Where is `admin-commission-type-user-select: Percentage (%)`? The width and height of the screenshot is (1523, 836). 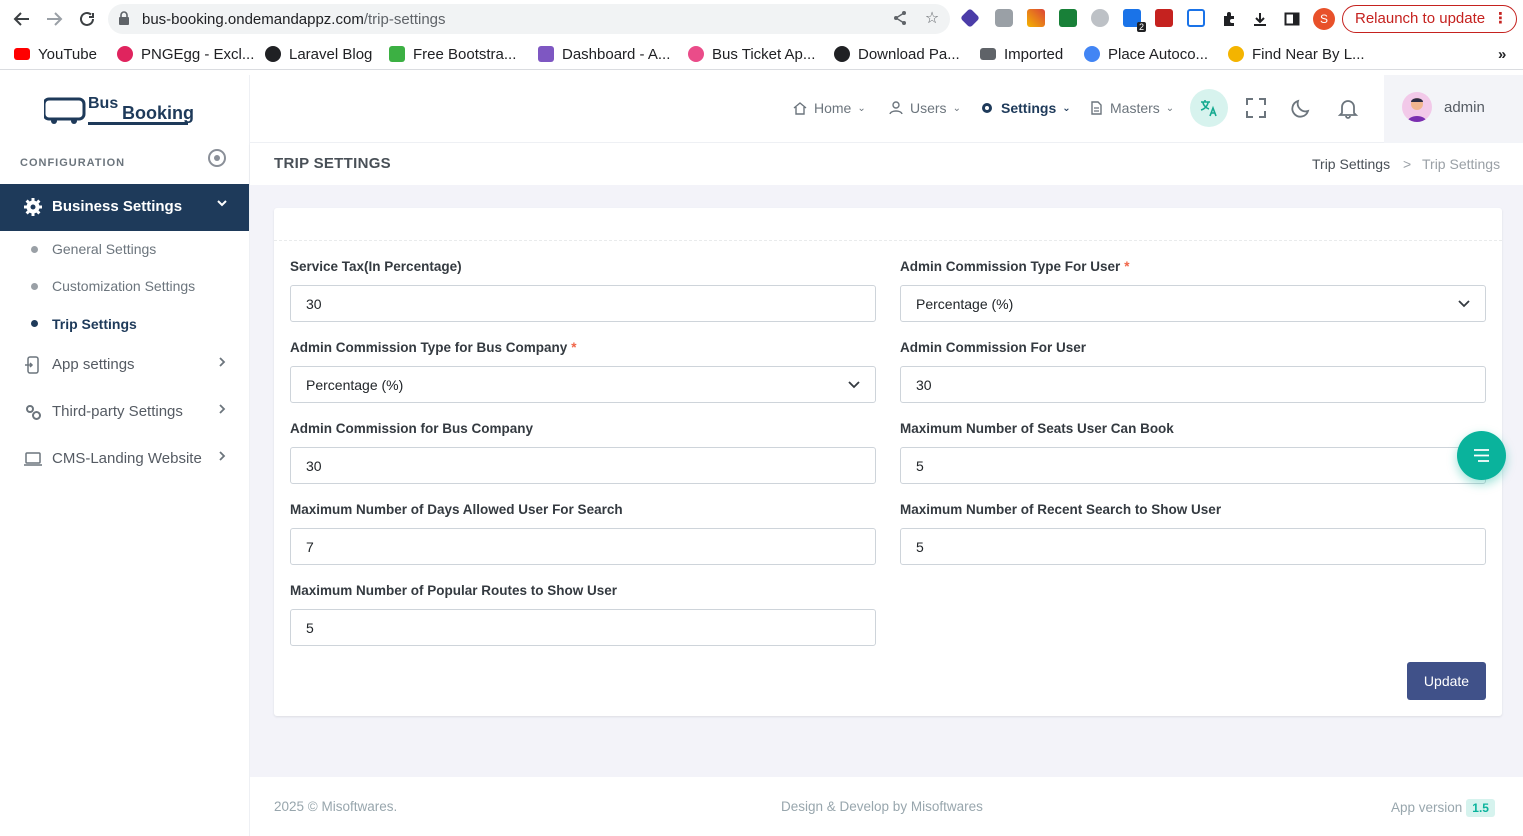 admin-commission-type-user-select: Percentage (%) is located at coordinates (1193, 303).